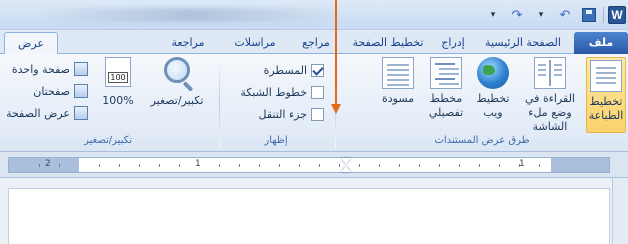 Image resolution: width=628 pixels, height=244 pixels. I want to click on tab-mailings: مراسلات, so click(255, 43).